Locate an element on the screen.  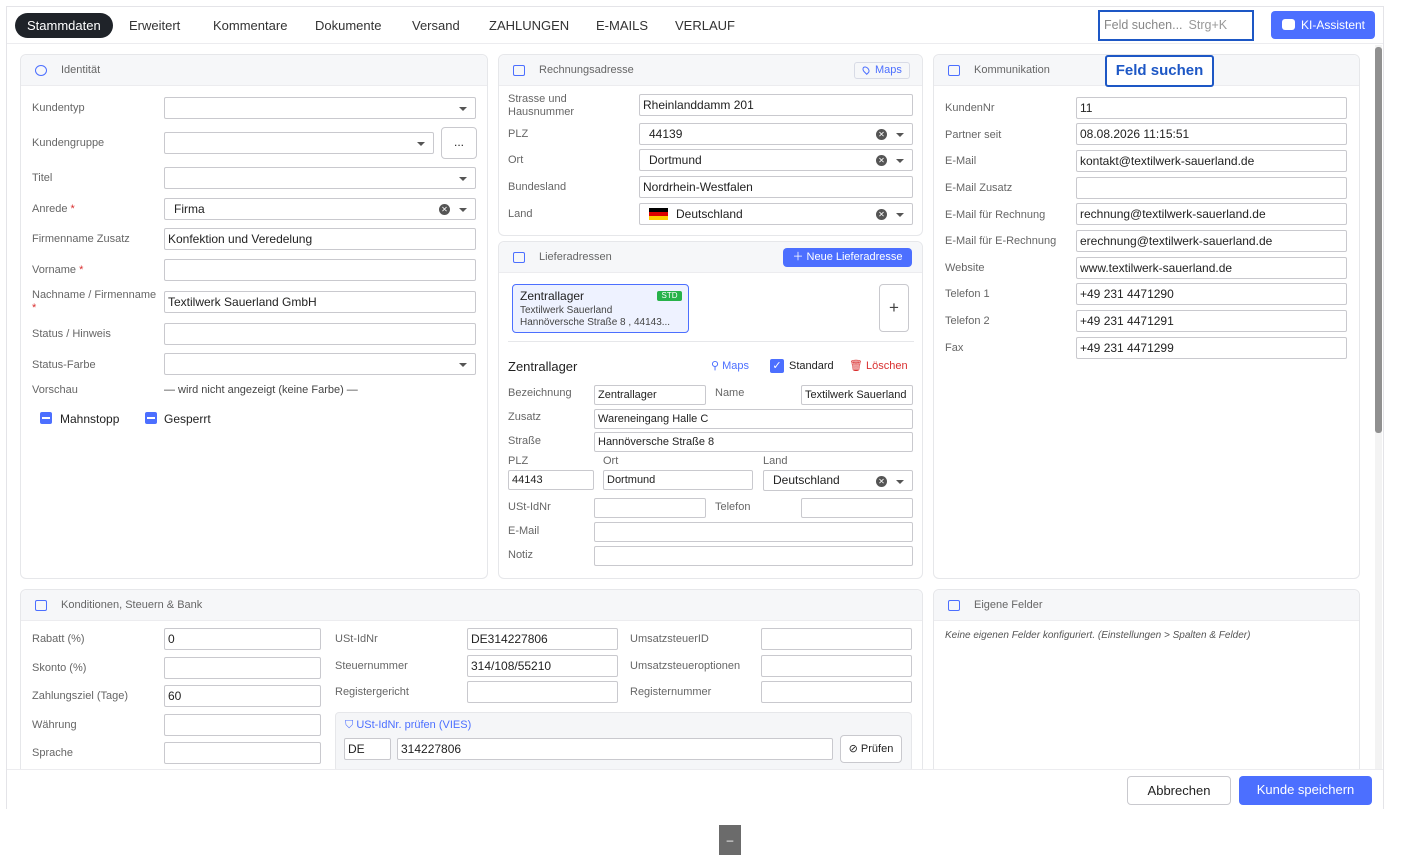
delivery-land-select: Deutschland ✕ is located at coordinates (838, 480).